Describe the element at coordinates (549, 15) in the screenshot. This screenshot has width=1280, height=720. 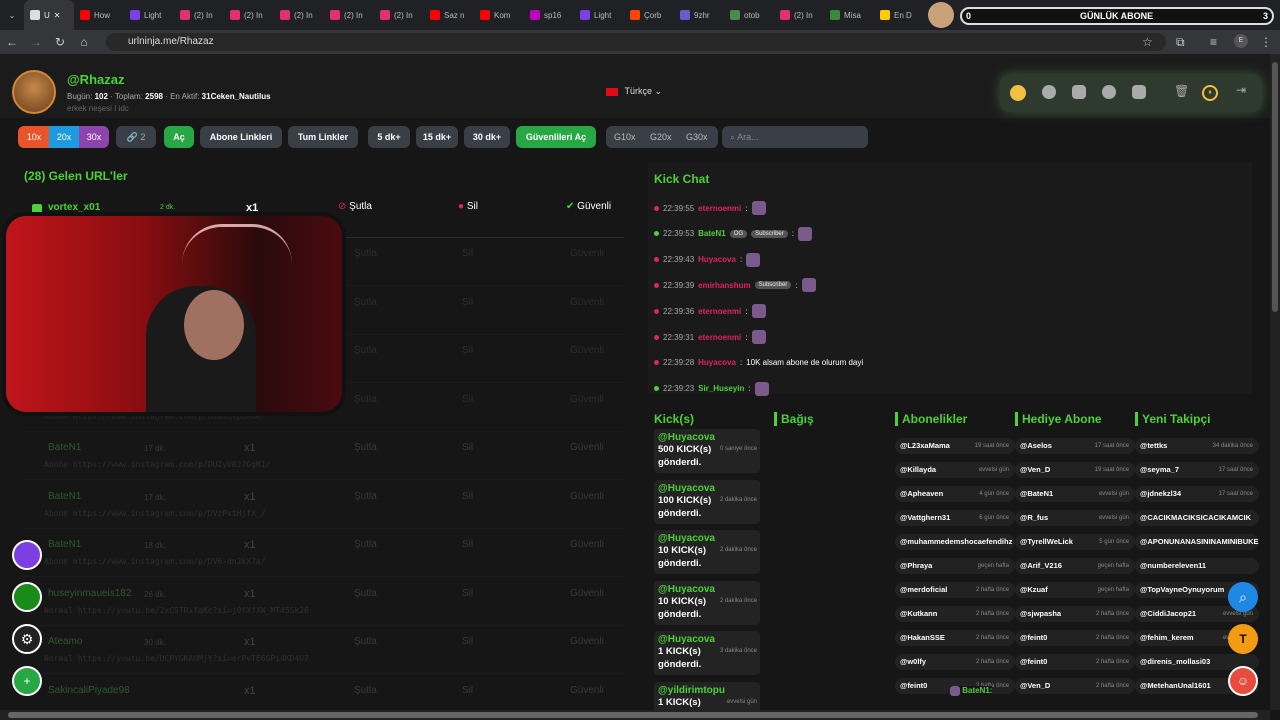
I see `browser-tab: sp16` at that location.